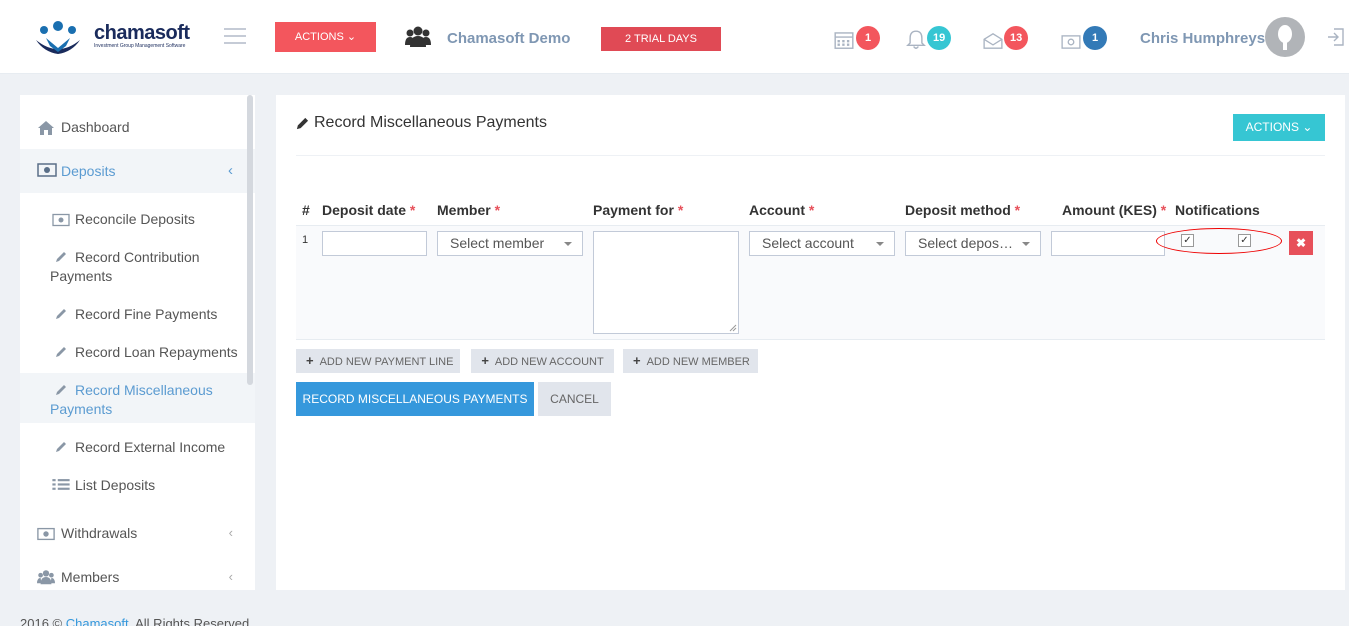  Describe the element at coordinates (661, 39) in the screenshot. I see `trial-days-badge: 2 TRIAL DAYS` at that location.